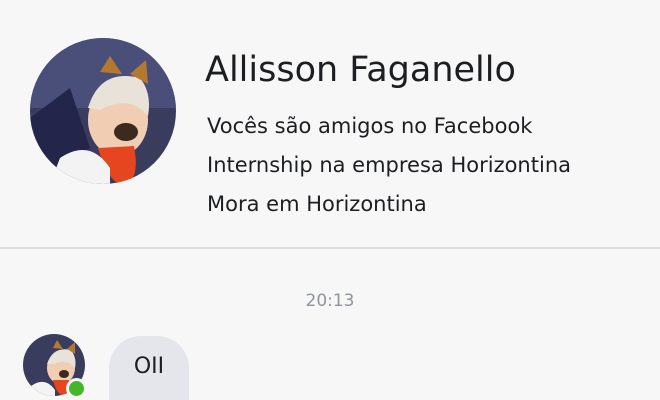 The width and height of the screenshot is (660, 400). I want to click on message-timestamp: 20:13, so click(330, 301).